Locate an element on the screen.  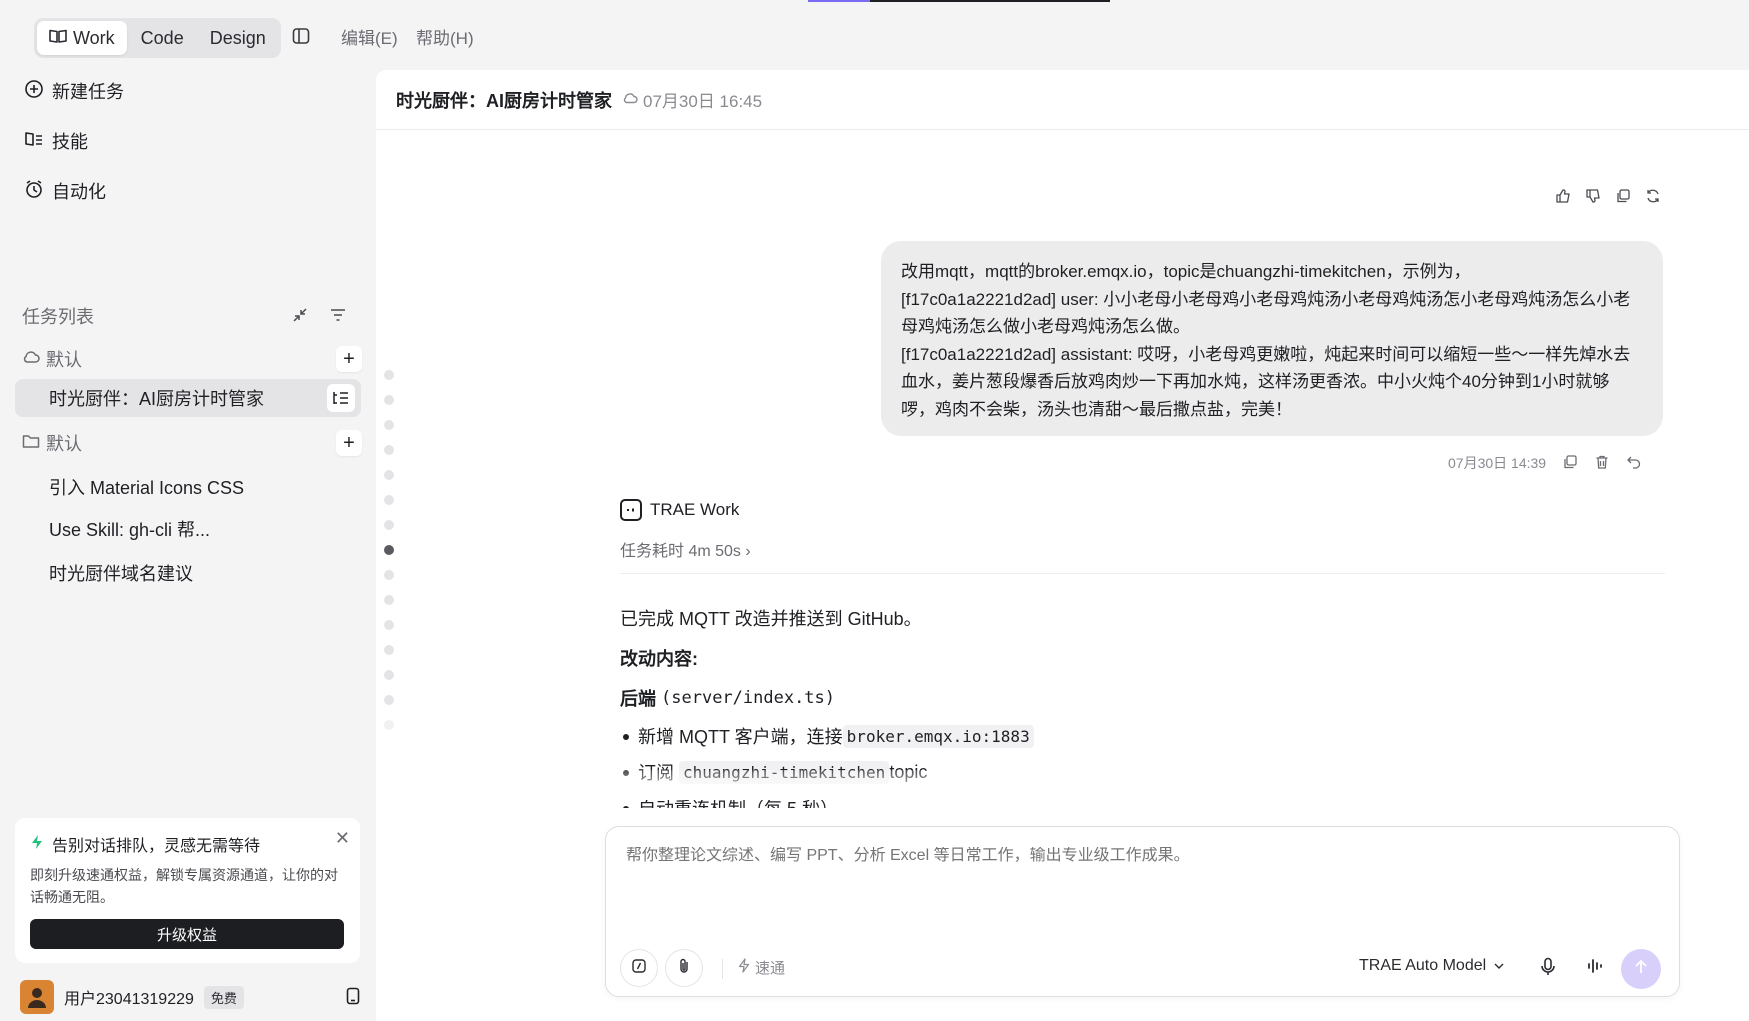
nav-skills-label: 技能 is located at coordinates (70, 142).